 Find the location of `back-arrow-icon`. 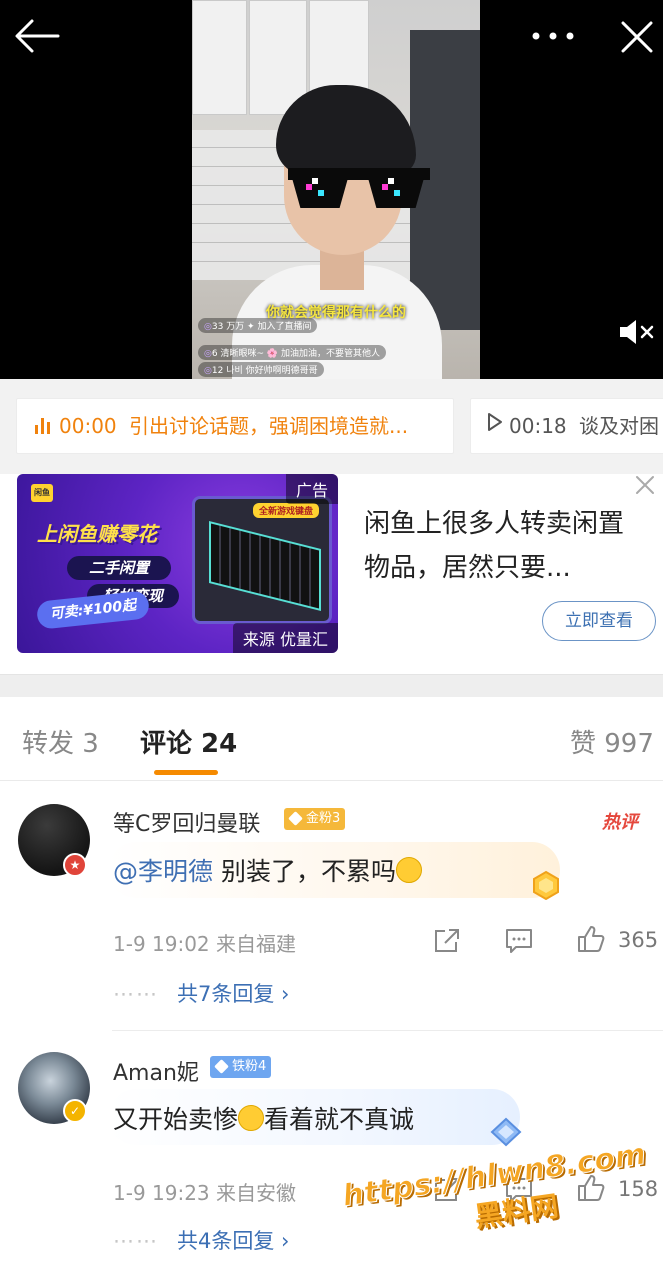

back-arrow-icon is located at coordinates (36, 38).